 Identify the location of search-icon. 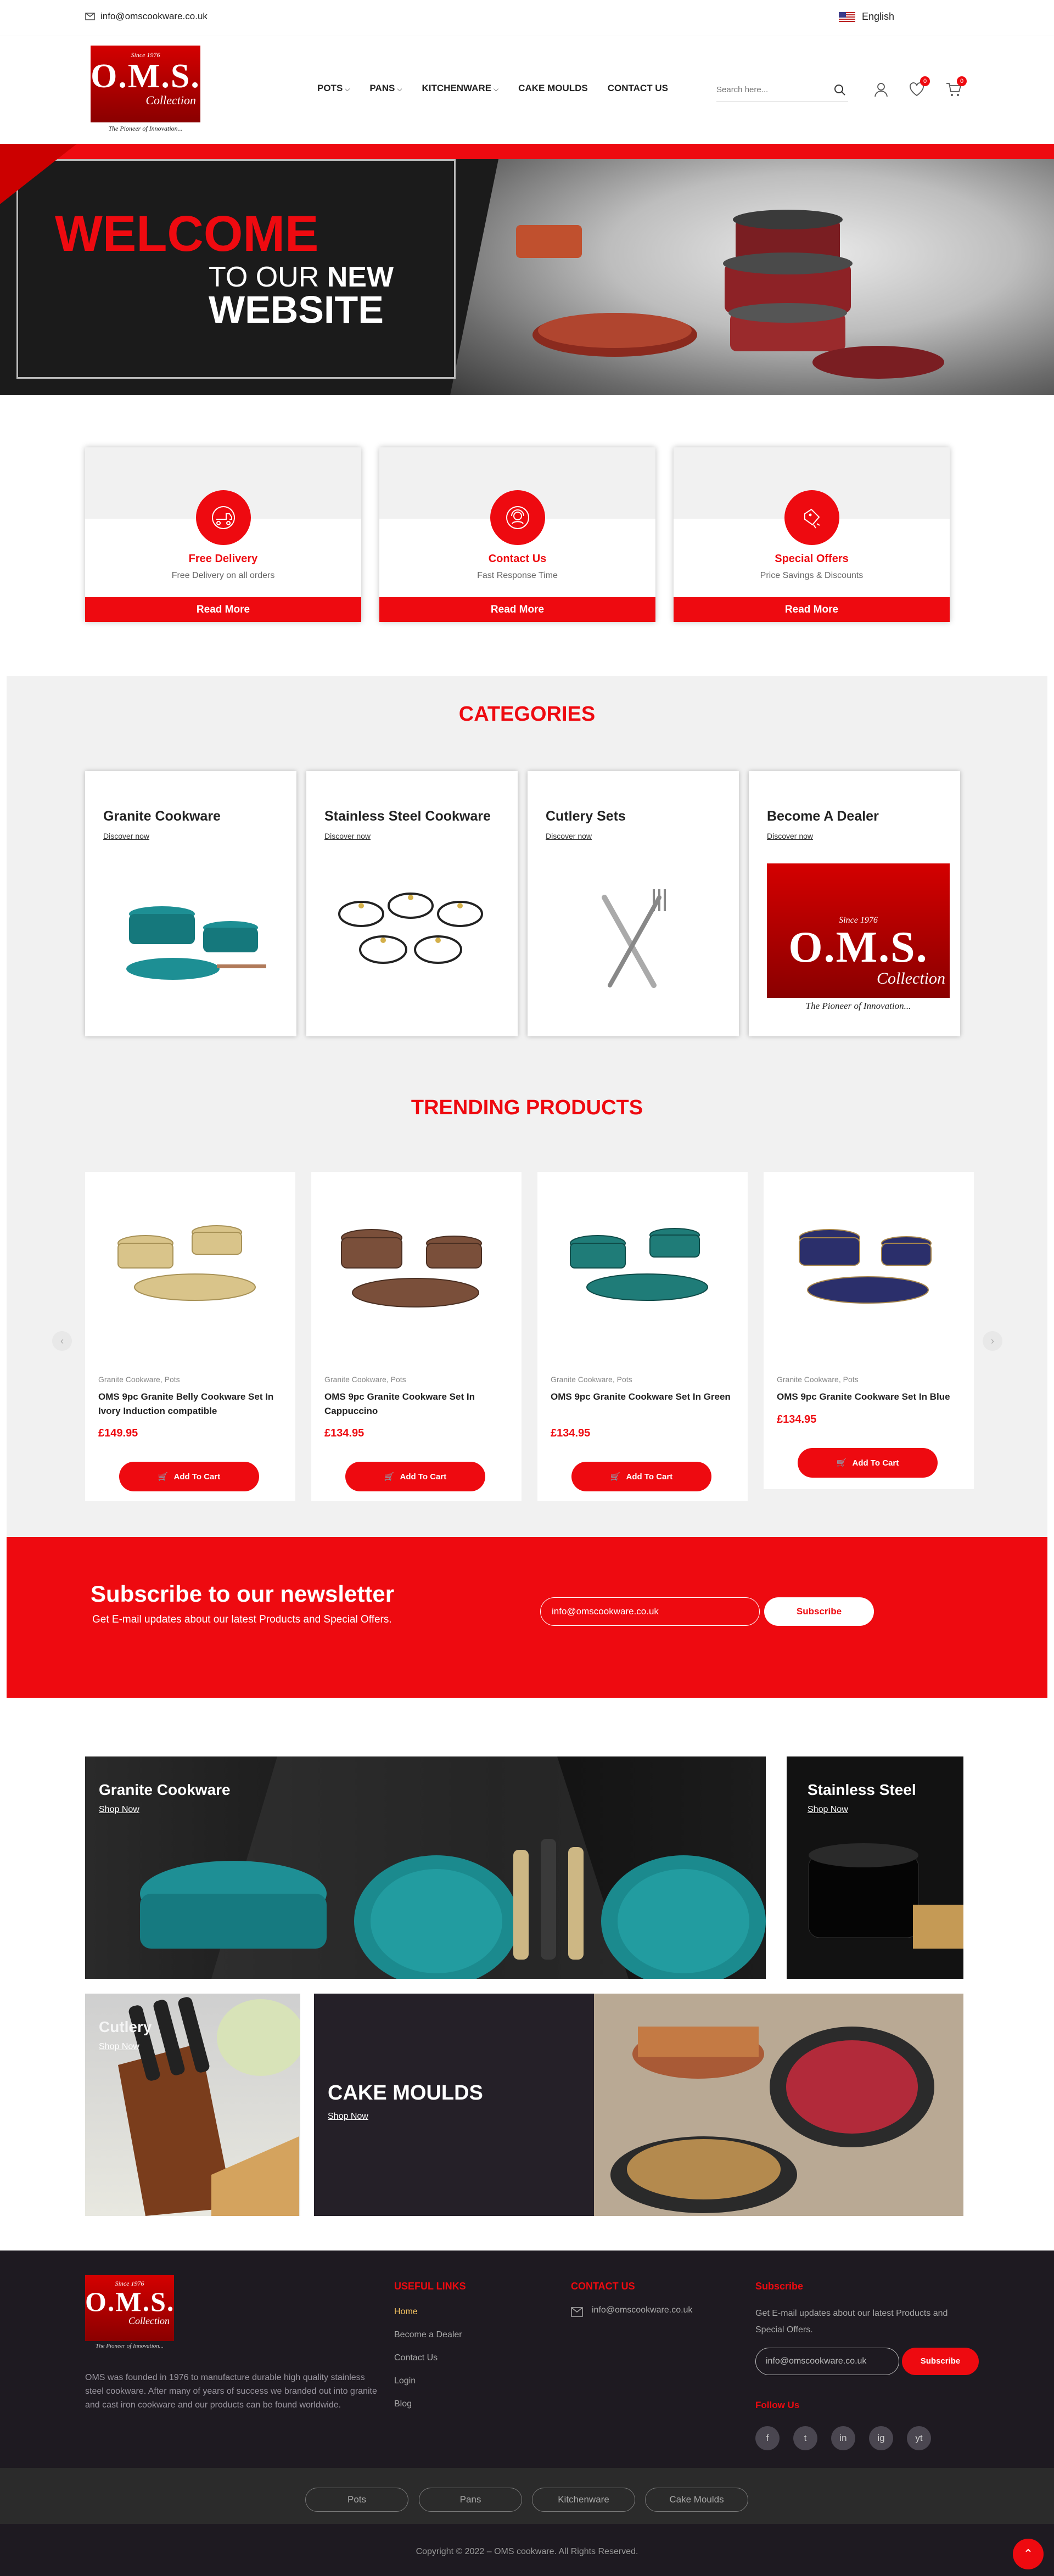
(840, 90).